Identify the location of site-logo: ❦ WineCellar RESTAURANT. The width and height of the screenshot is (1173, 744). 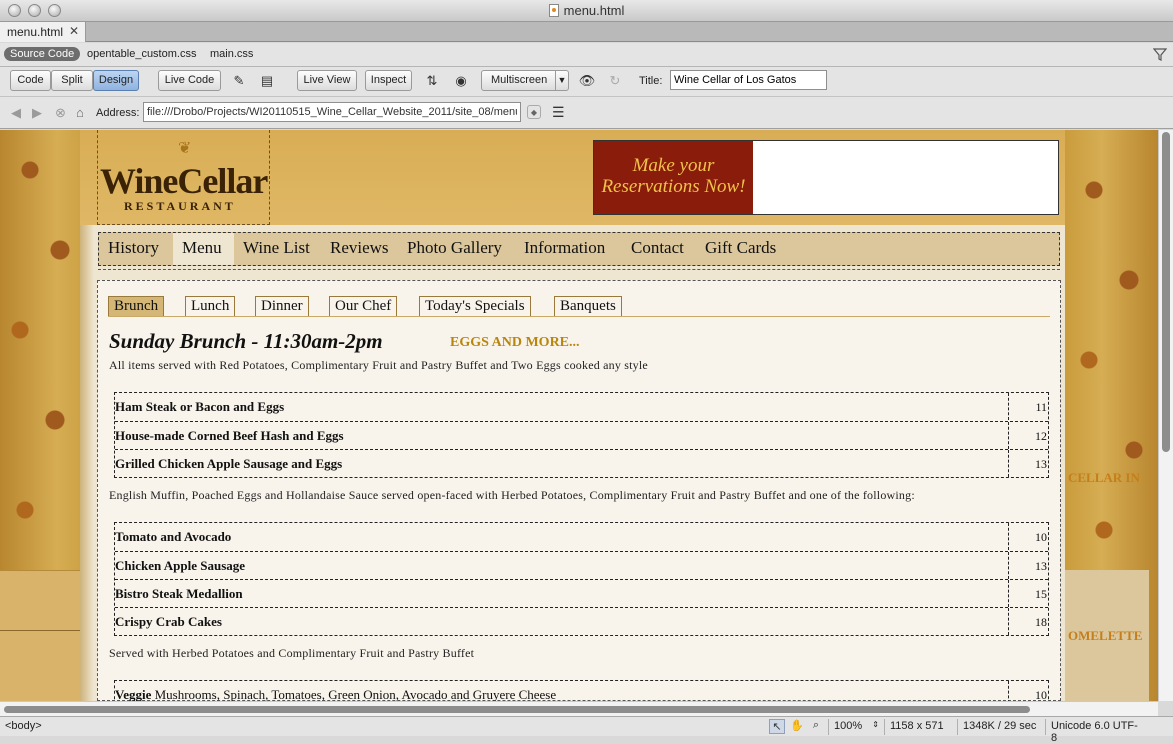
(183, 177).